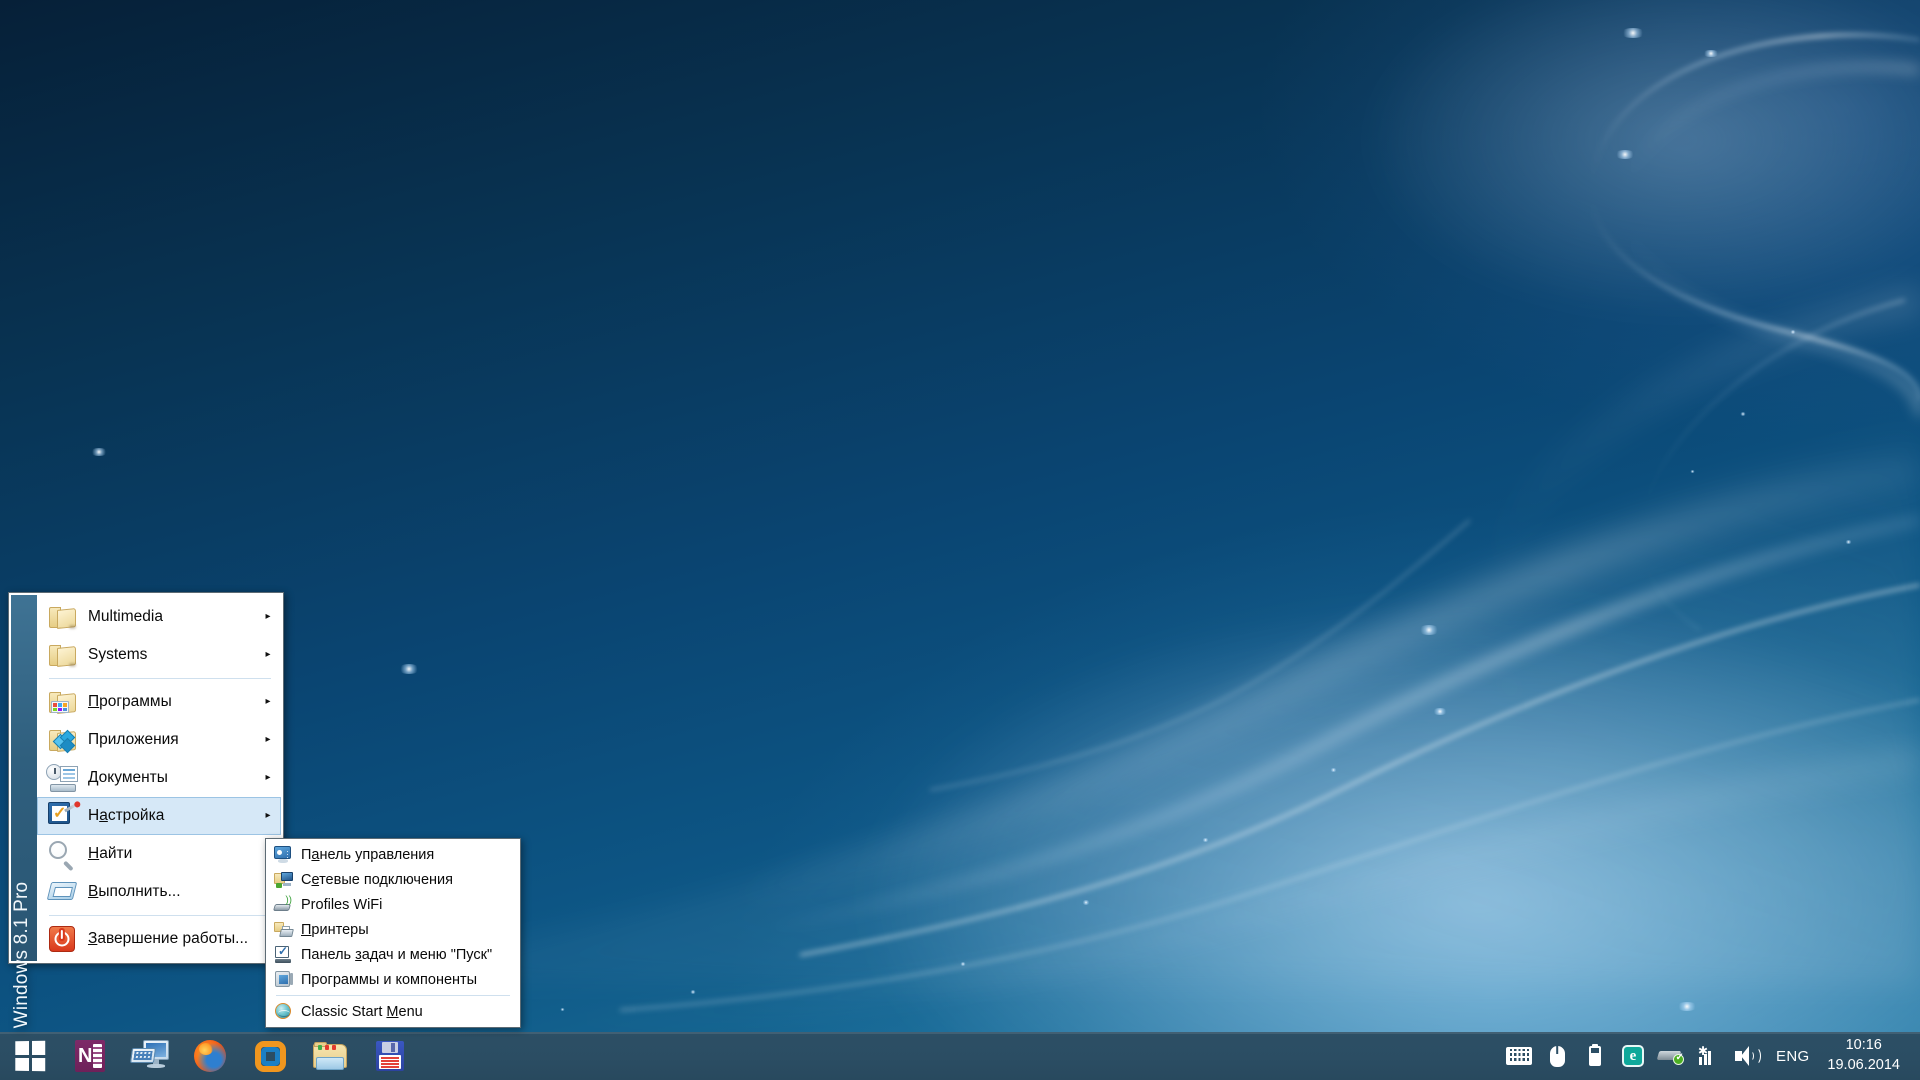 The image size is (1920, 1080). Describe the element at coordinates (62, 892) in the screenshot. I see `run-dialog-icon` at that location.